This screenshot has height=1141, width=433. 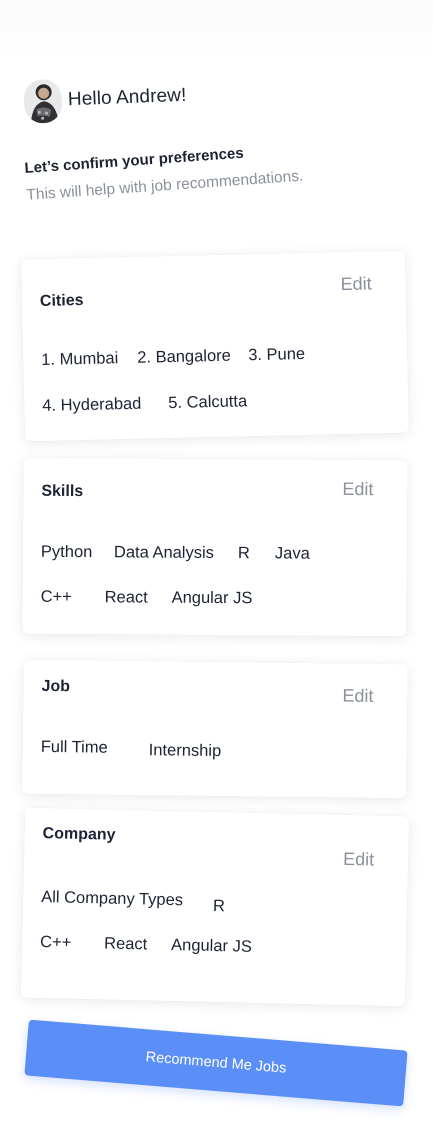 I want to click on cities-card-title: Cities, so click(x=61, y=300).